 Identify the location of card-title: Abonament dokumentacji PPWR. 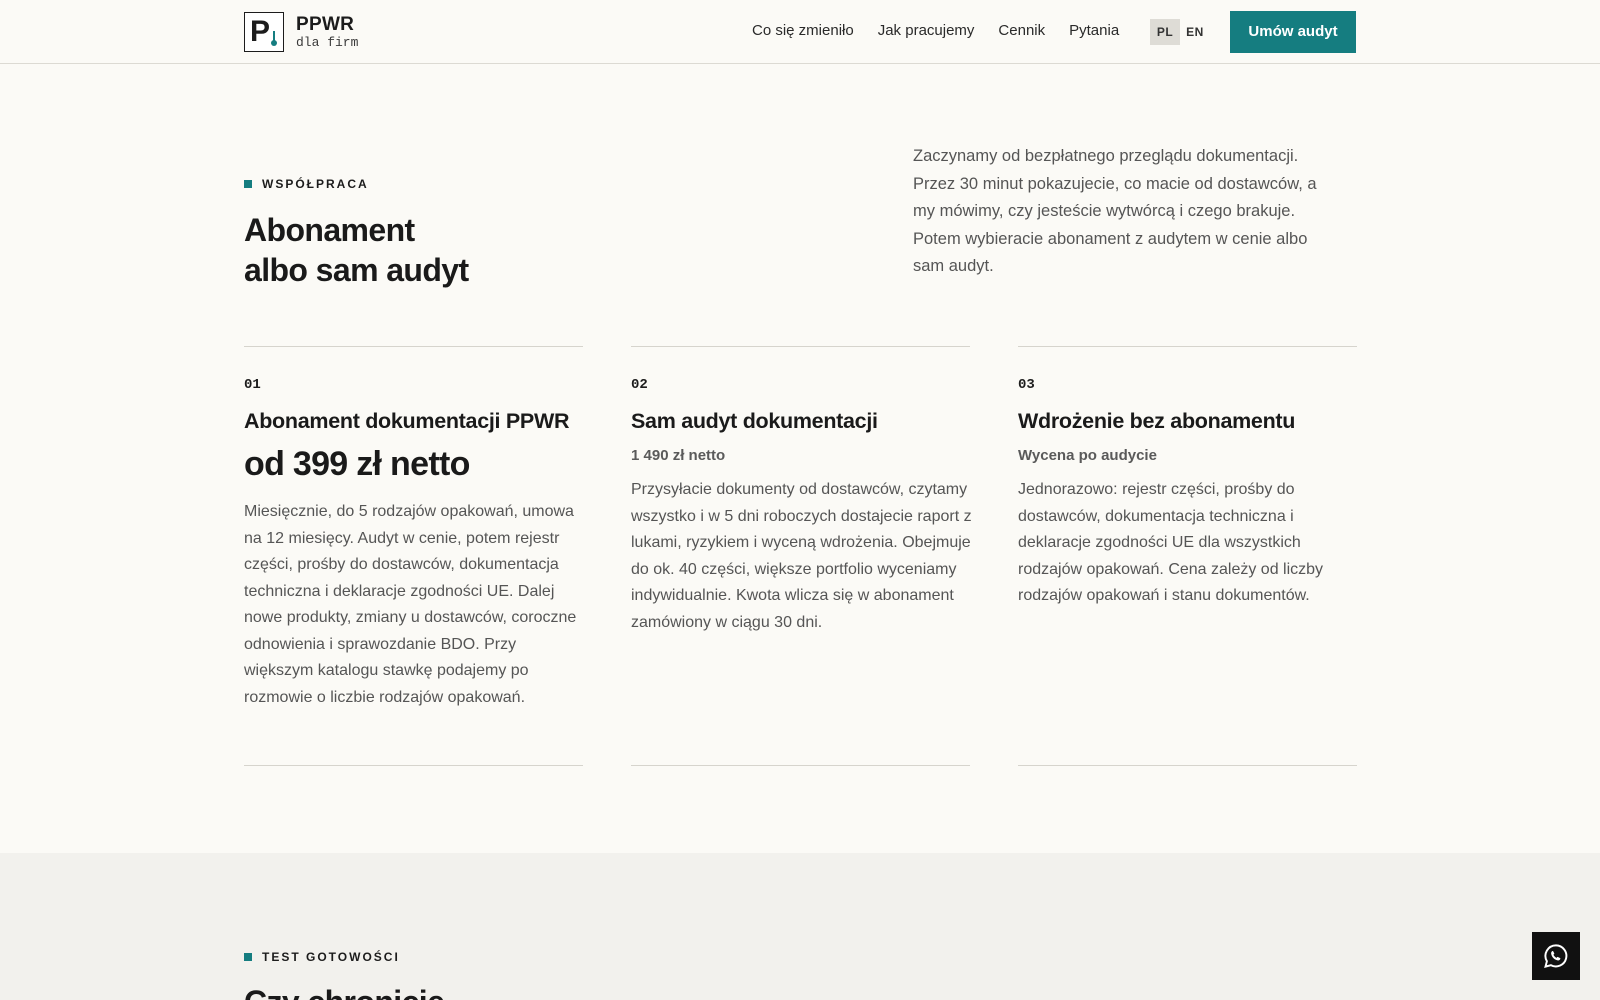
(407, 421).